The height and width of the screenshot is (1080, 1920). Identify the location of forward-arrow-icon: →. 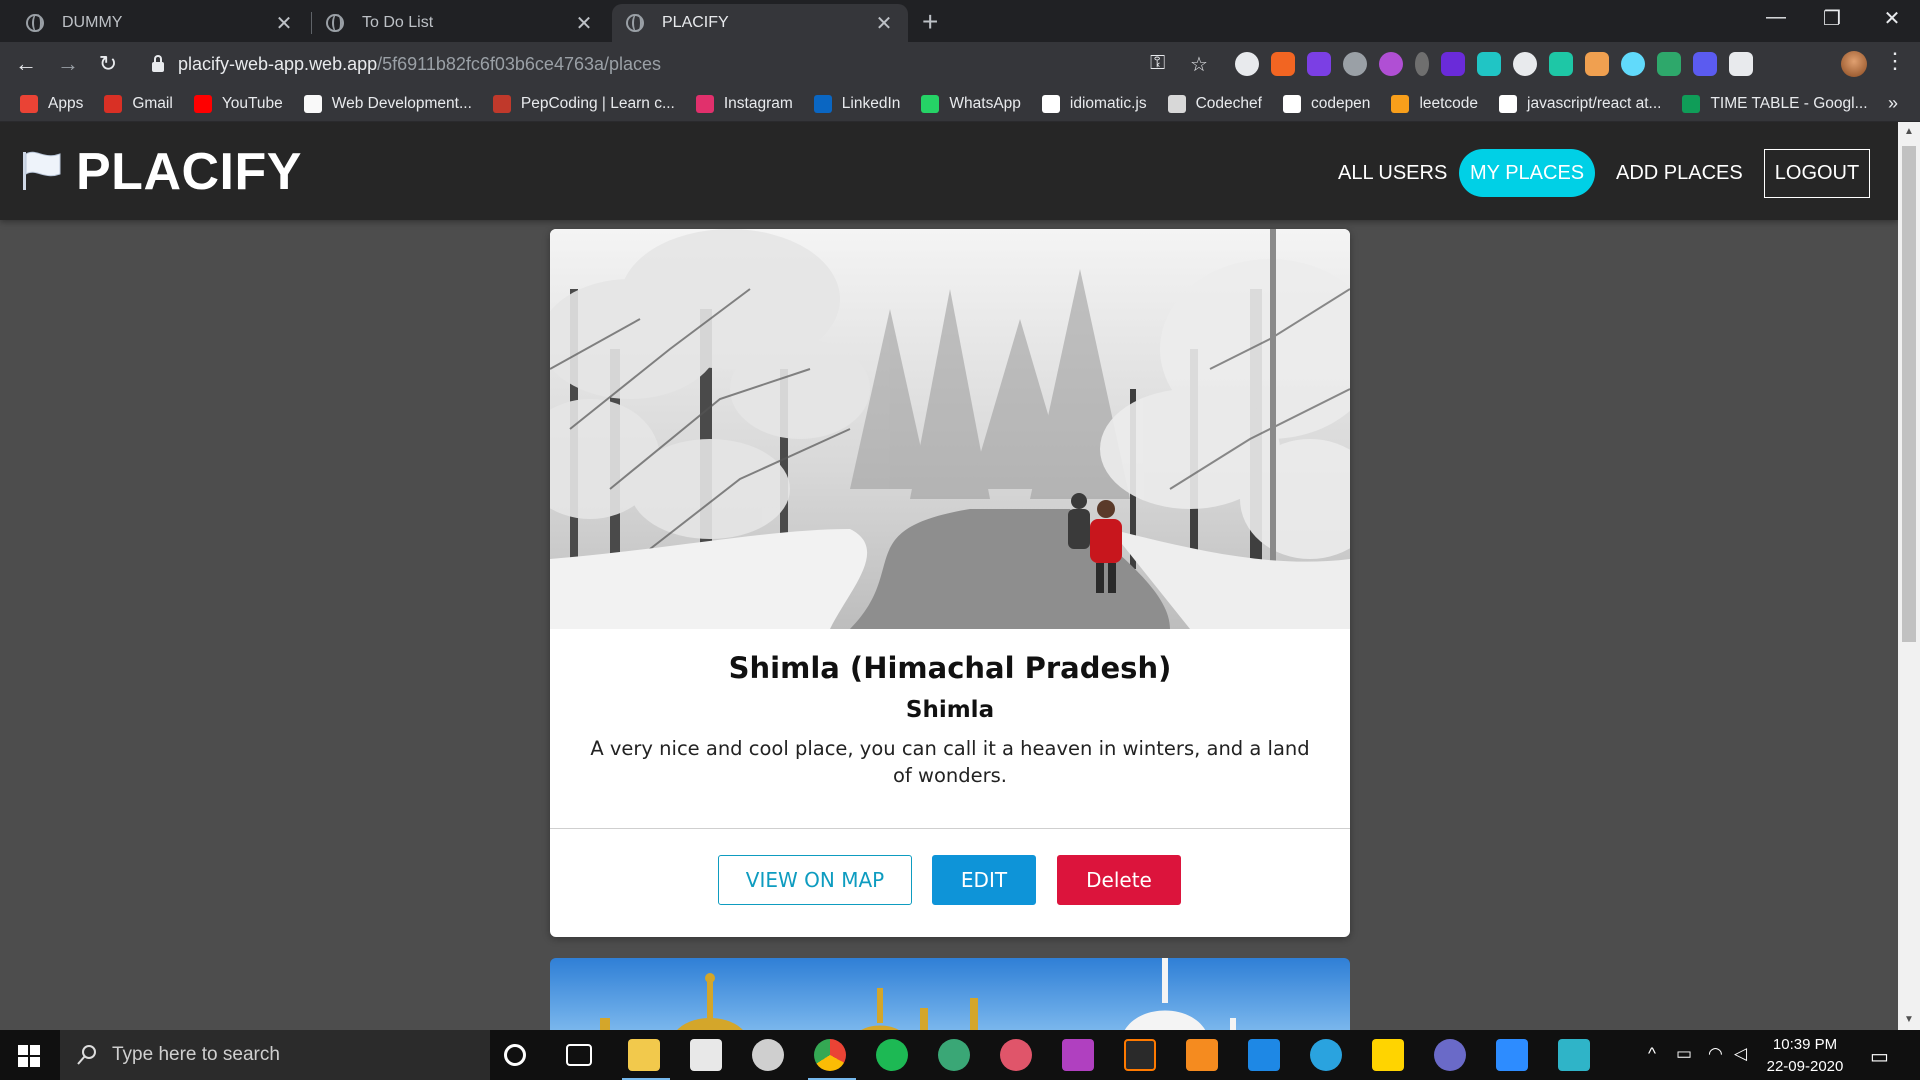
(68, 64).